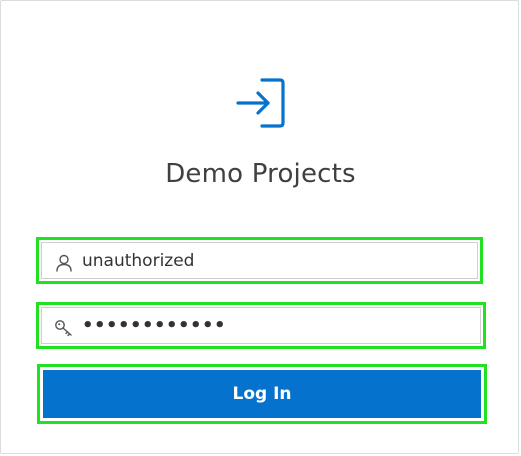 This screenshot has height=456, width=521. I want to click on password-field: ••••••••••••, so click(261, 325).